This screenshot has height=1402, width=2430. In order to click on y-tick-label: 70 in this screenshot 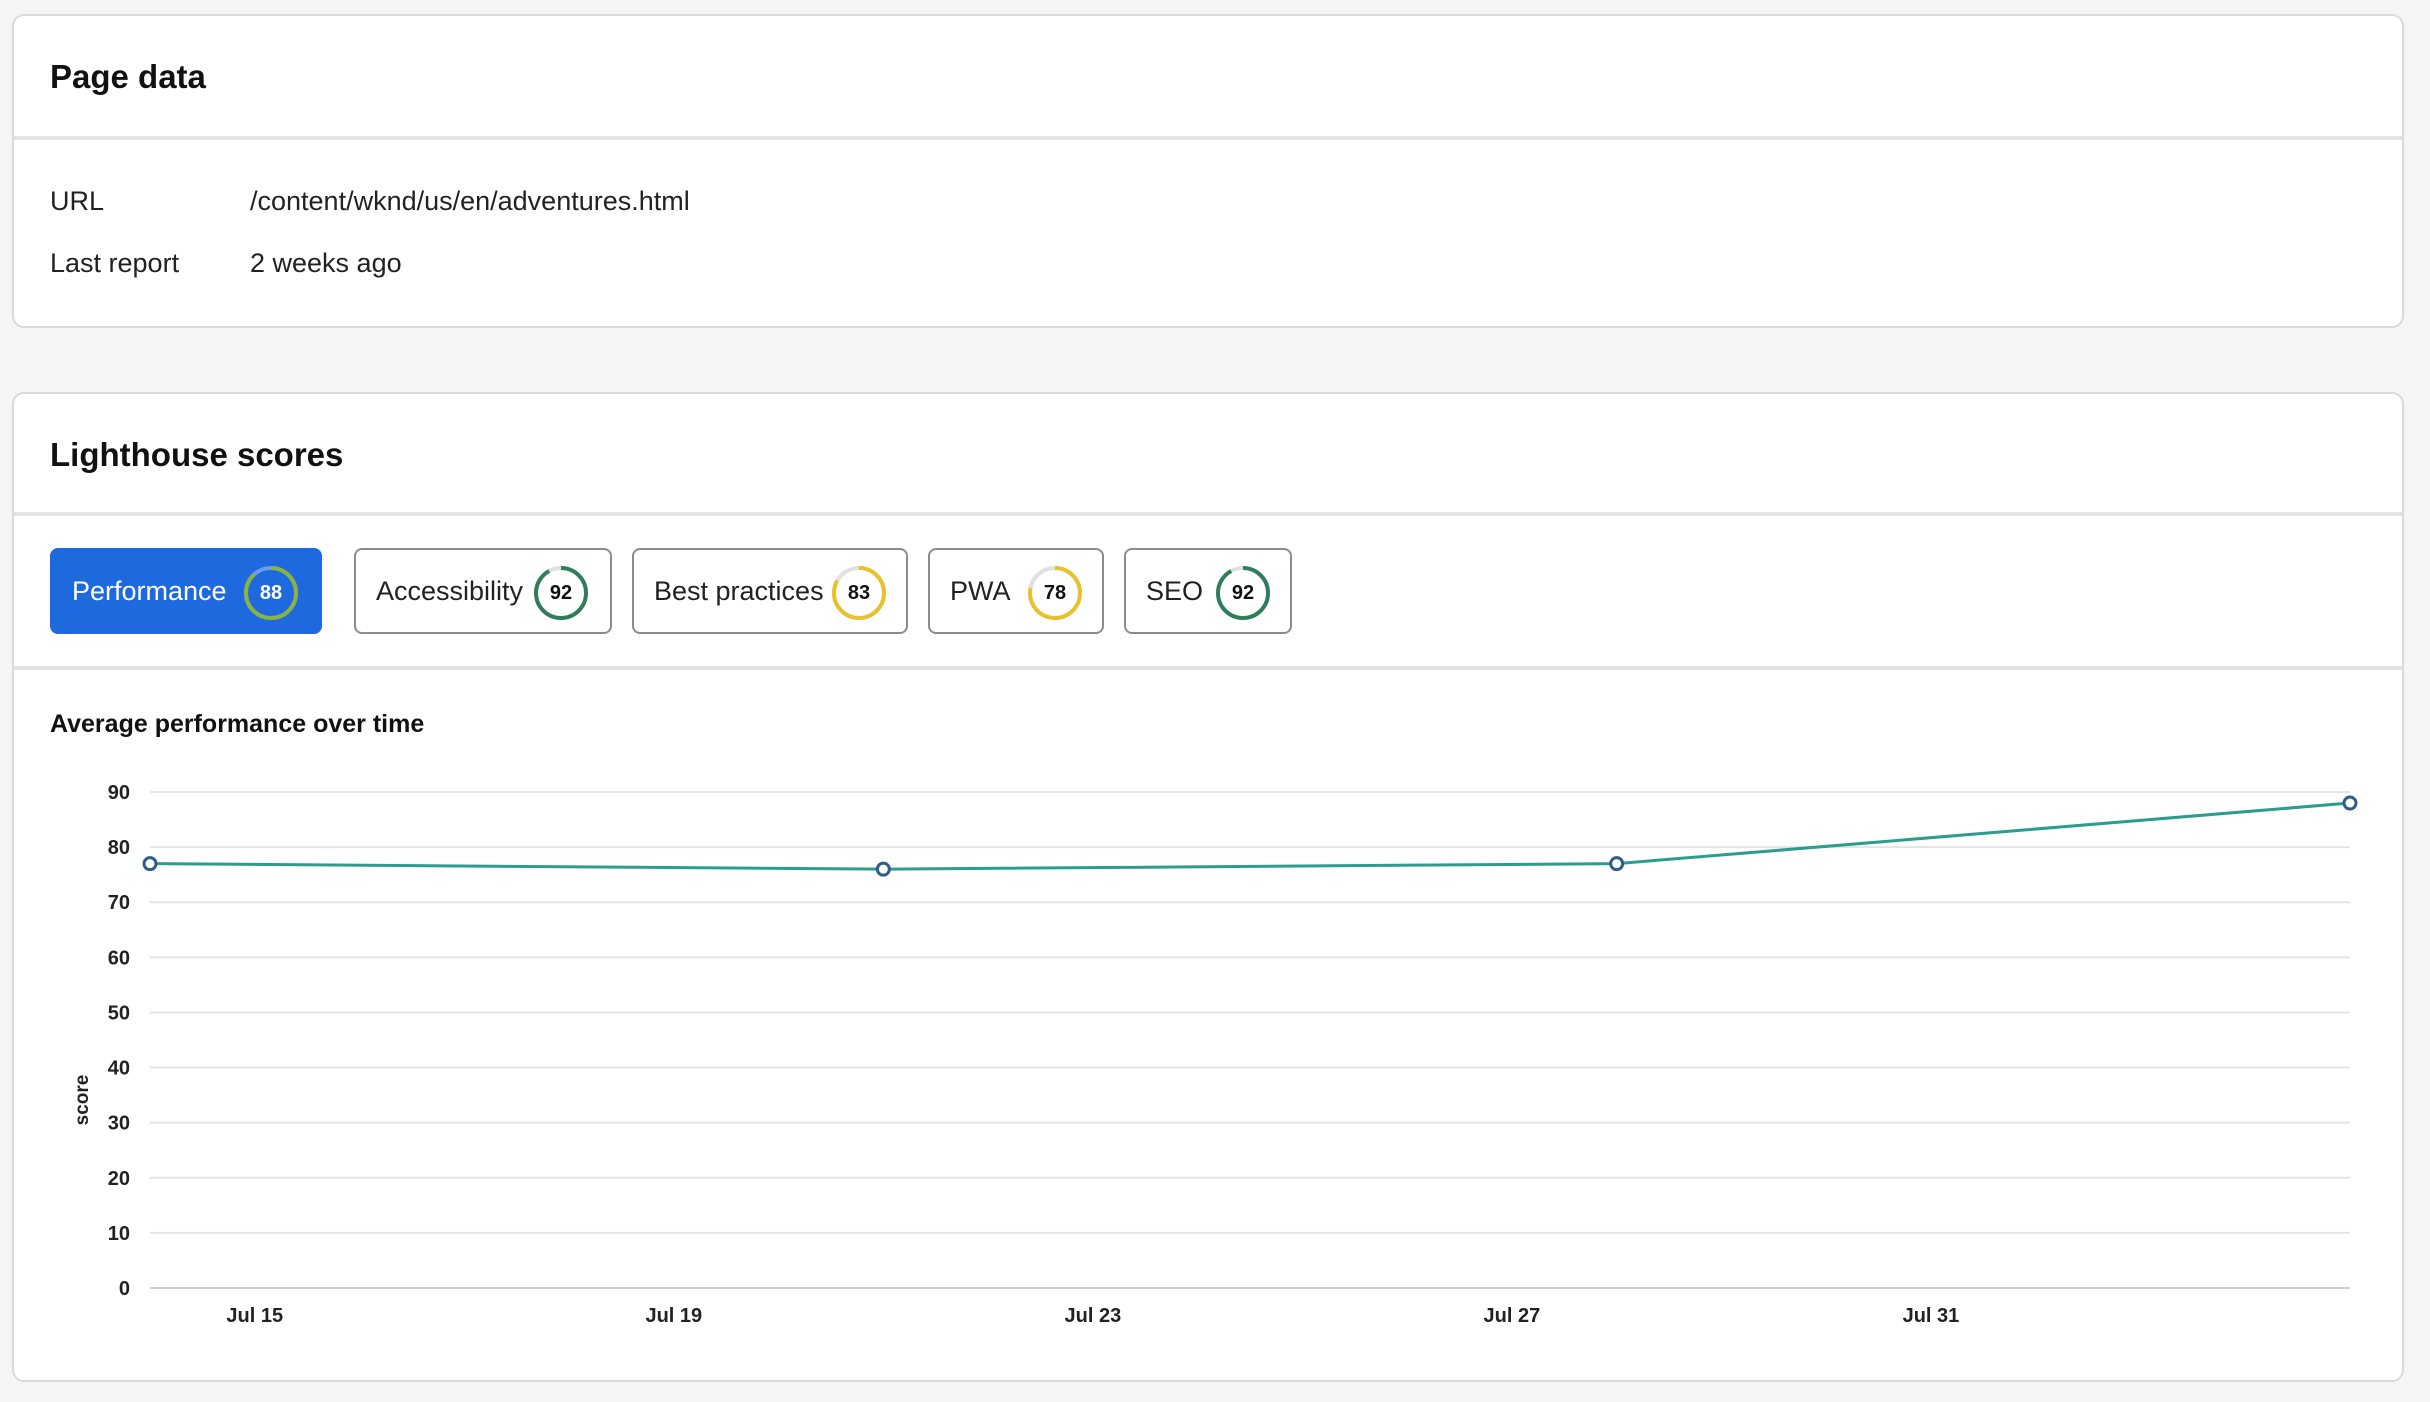, I will do `click(119, 903)`.